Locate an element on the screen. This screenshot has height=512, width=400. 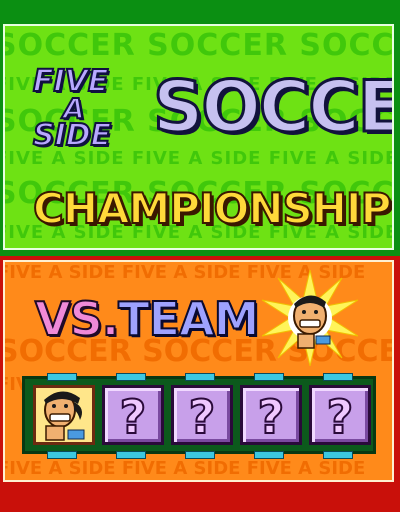
vs-team-heading: VS.TEAM is located at coordinates (147, 319).